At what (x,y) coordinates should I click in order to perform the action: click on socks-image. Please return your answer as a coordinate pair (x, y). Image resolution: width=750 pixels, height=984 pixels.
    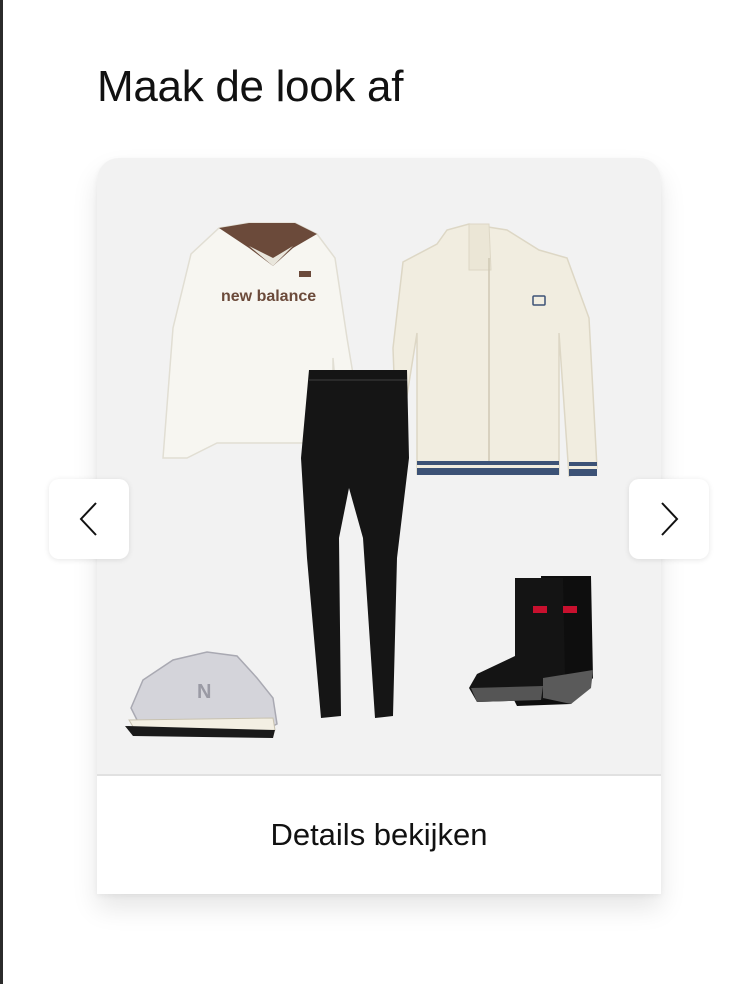
    Looking at the image, I should click on (531, 641).